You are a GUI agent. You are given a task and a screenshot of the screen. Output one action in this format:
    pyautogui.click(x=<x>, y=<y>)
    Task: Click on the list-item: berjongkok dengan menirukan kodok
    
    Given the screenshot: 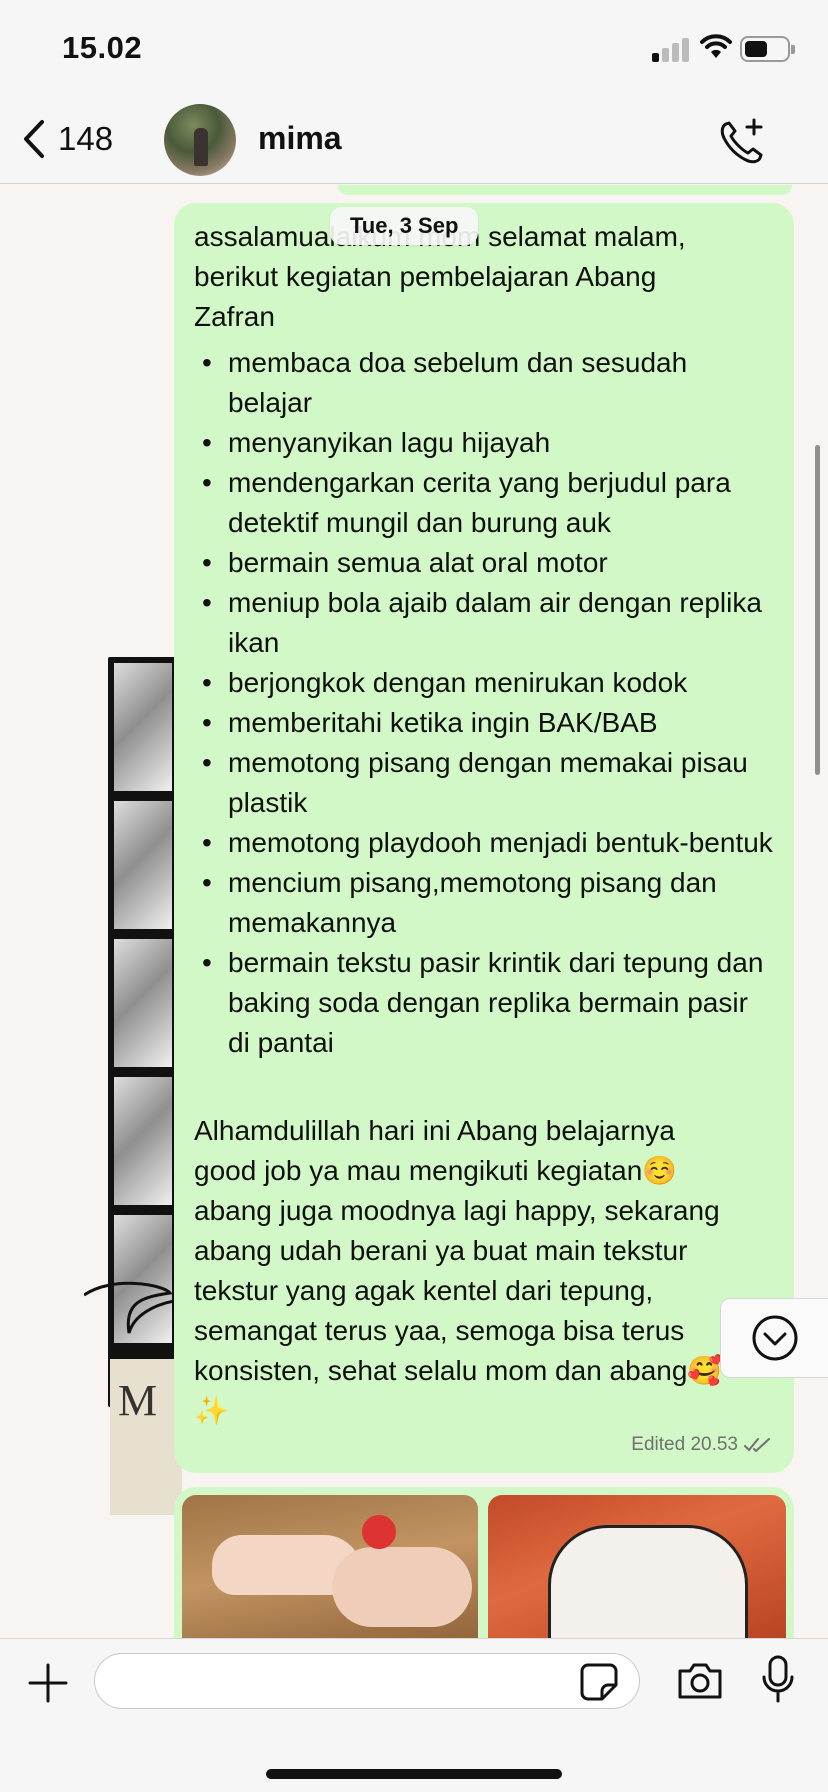 What is the action you would take?
    pyautogui.click(x=484, y=683)
    